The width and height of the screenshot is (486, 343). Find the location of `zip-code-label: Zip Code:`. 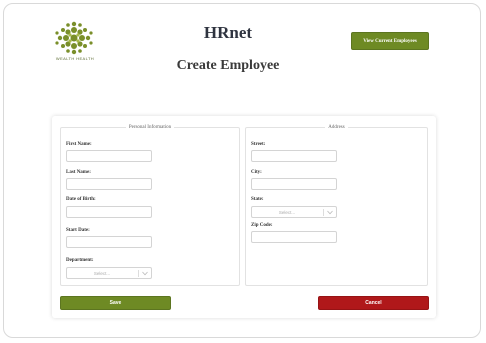

zip-code-label: Zip Code: is located at coordinates (262, 225).